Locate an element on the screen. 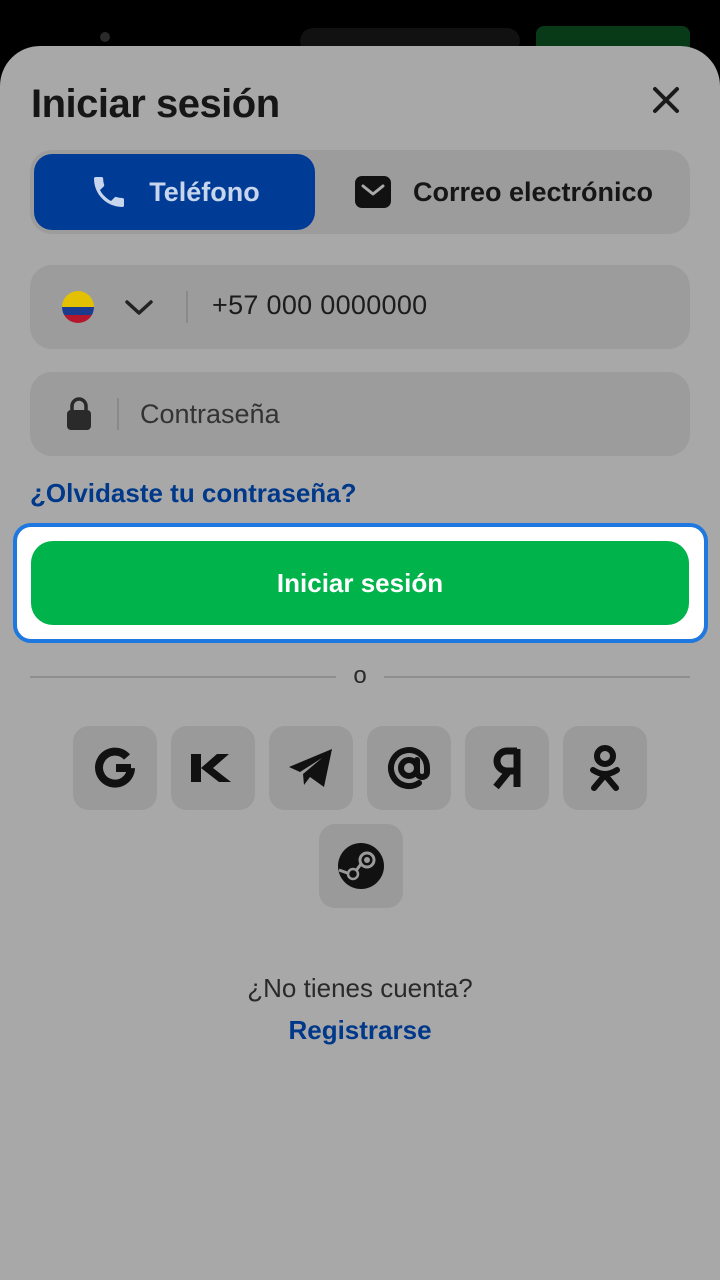 The image size is (720, 1280). tab-email-label: Correo electrónico is located at coordinates (533, 191).